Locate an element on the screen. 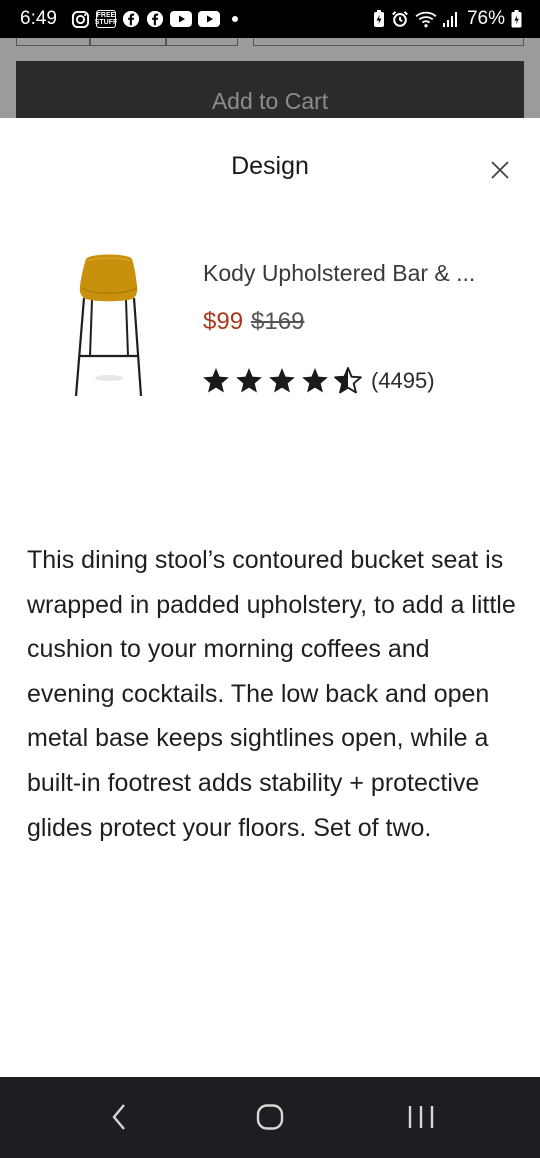 The height and width of the screenshot is (1158, 540). background-fields is located at coordinates (270, 42).